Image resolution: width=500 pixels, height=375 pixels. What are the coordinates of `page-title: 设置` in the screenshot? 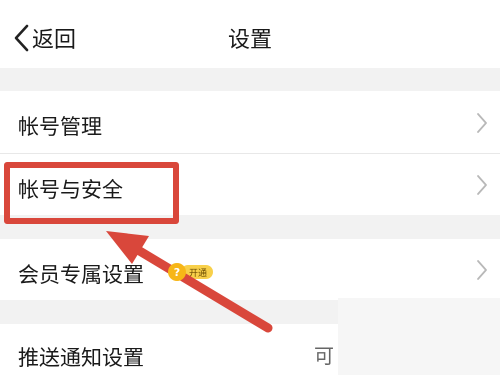 It's located at (249, 40).